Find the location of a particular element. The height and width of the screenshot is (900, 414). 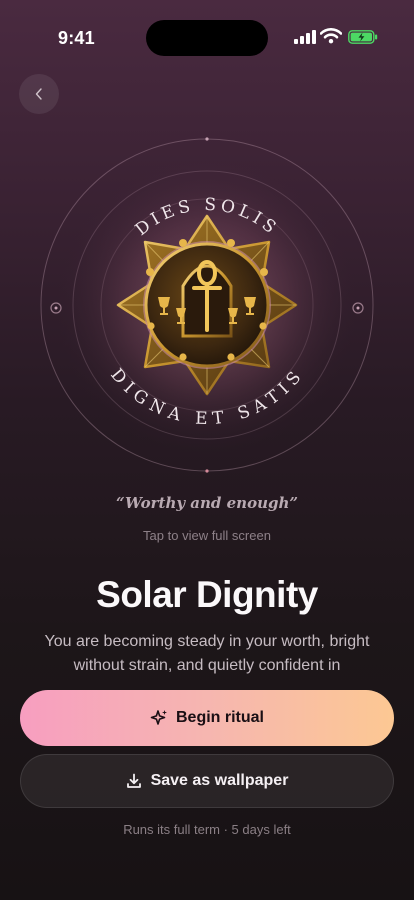

back-button is located at coordinates (39, 94).